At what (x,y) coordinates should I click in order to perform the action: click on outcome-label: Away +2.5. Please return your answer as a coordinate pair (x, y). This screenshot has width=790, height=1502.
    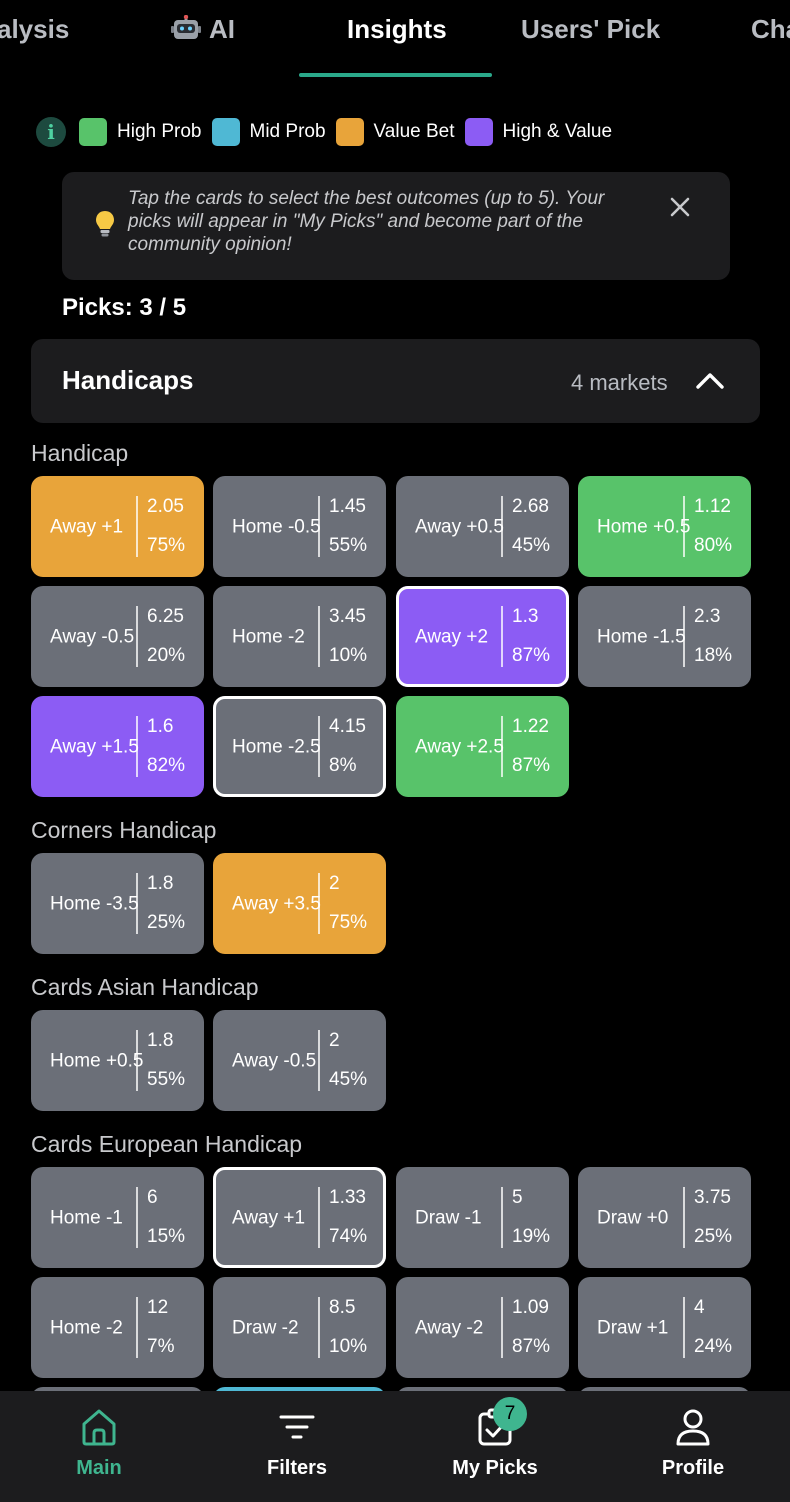
    Looking at the image, I should click on (459, 746).